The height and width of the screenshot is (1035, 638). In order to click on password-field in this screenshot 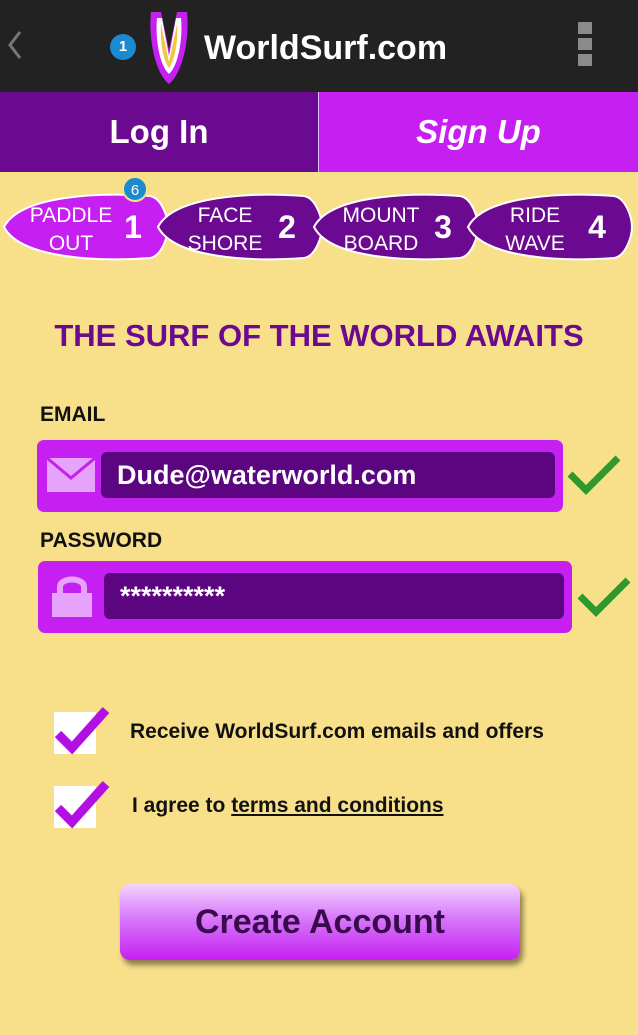, I will do `click(334, 596)`.